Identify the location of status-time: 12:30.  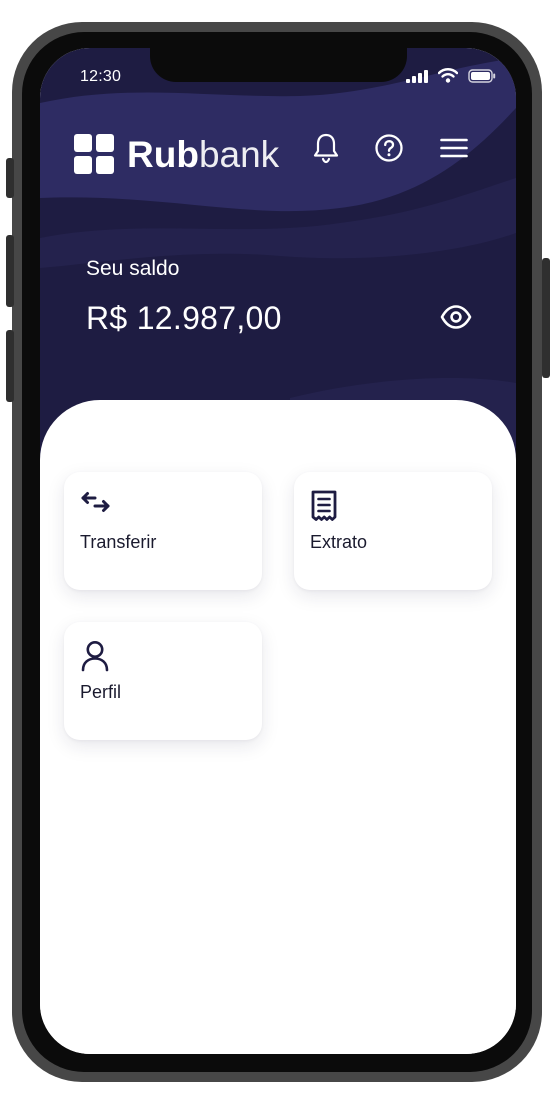
(101, 76).